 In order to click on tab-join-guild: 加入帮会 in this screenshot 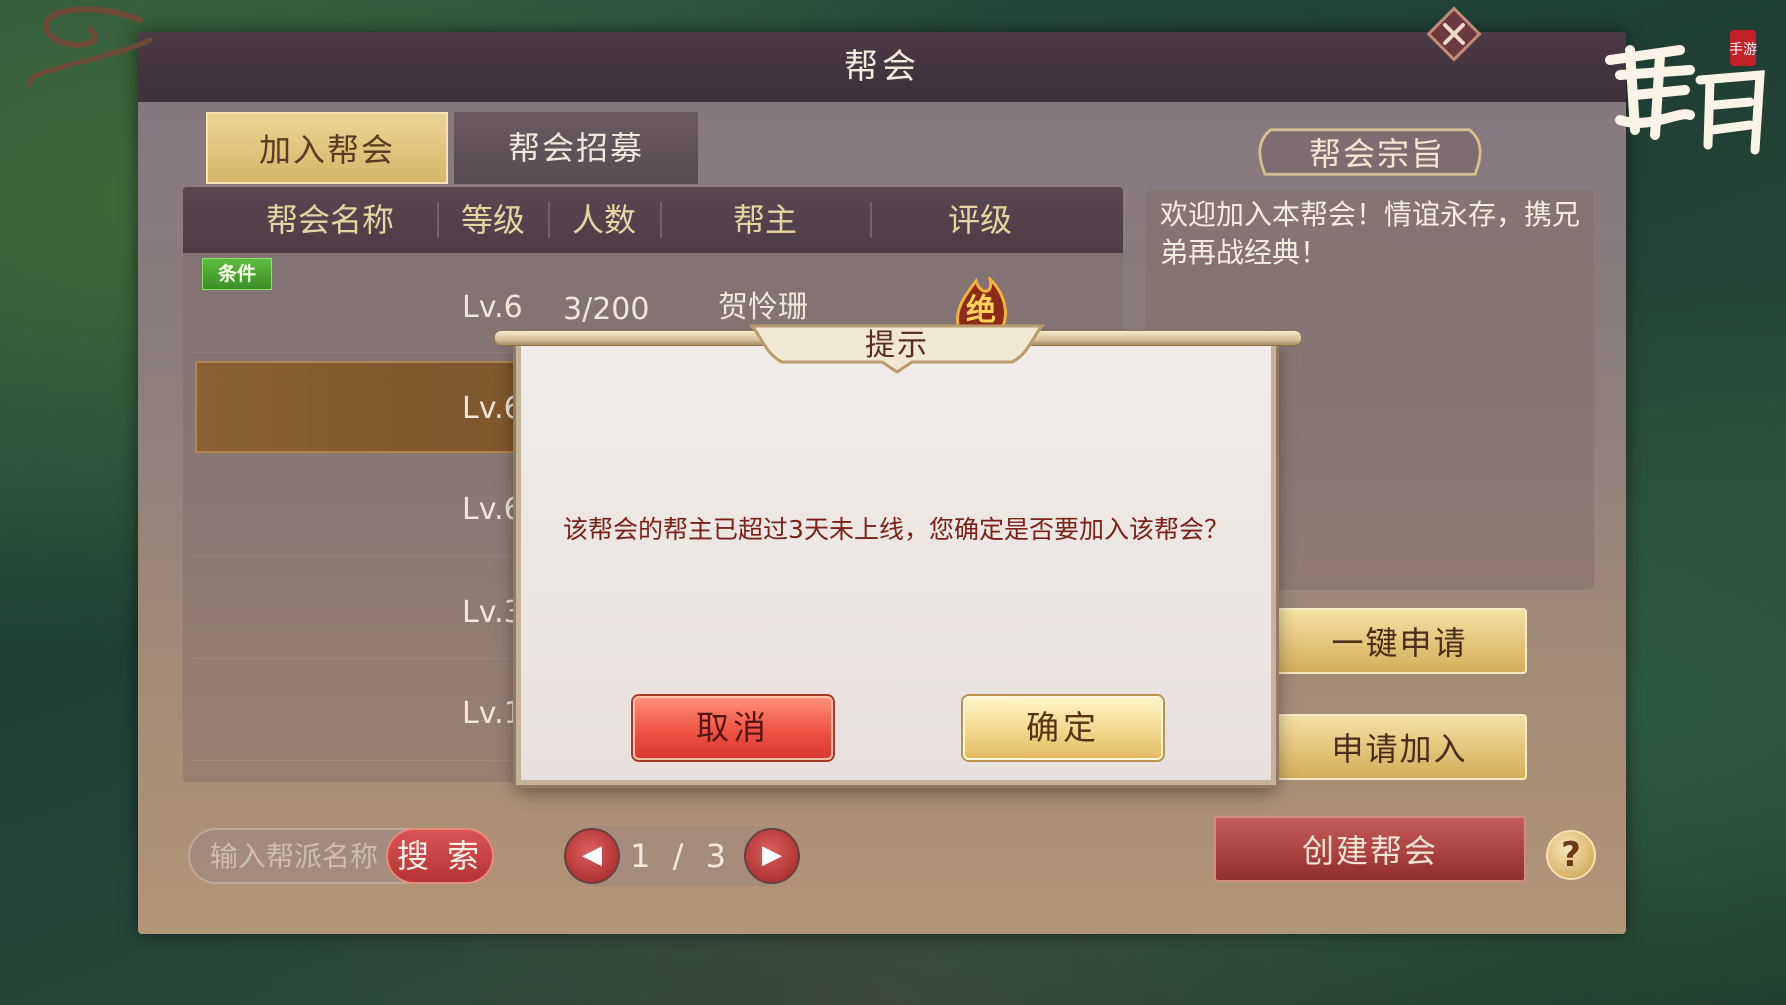, I will do `click(327, 148)`.